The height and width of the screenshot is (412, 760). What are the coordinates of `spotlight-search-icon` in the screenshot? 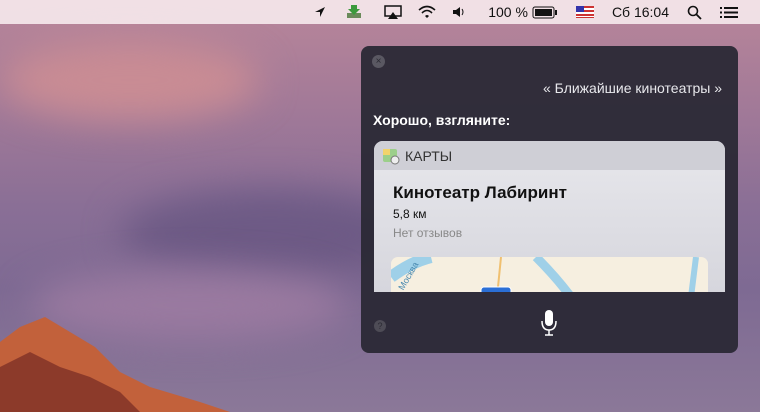 It's located at (694, 12).